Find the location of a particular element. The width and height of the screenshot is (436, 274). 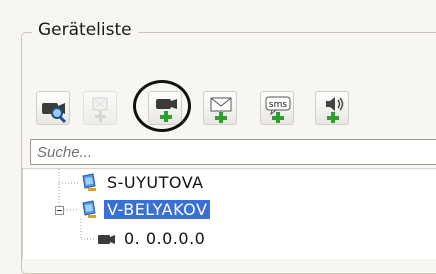

tree-node-label: V-BELYAKOV is located at coordinates (157, 209).